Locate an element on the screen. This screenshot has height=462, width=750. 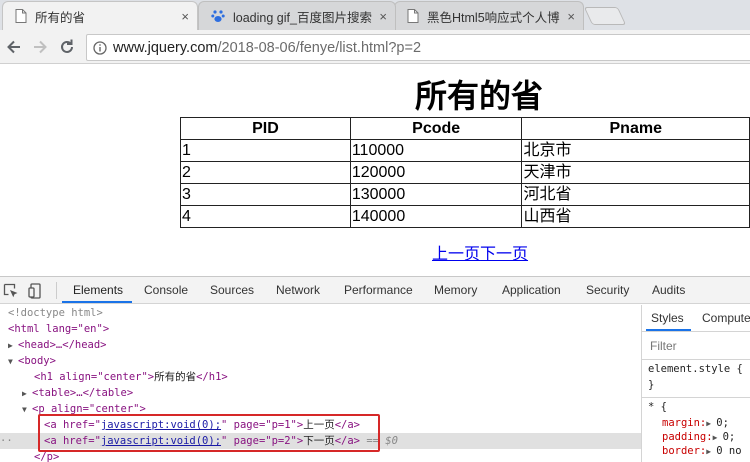
tab-title: 黑色Html5响应式个人博 is located at coordinates (493, 17).